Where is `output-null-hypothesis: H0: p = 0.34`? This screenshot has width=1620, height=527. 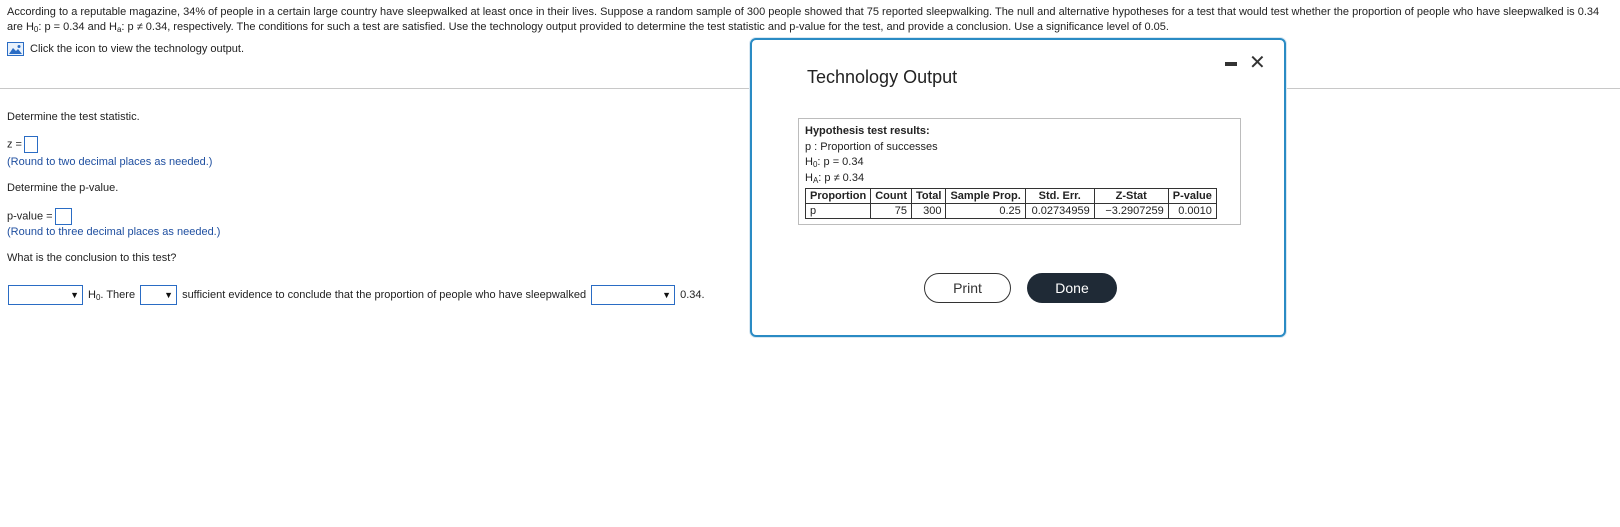
output-null-hypothesis: H0: p = 0.34 is located at coordinates (834, 162).